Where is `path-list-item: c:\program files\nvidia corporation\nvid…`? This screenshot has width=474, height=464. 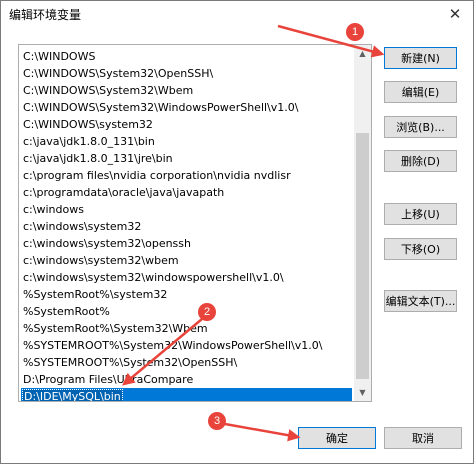
path-list-item: c:\program files\nvidia corporation\nvid… is located at coordinates (157, 175).